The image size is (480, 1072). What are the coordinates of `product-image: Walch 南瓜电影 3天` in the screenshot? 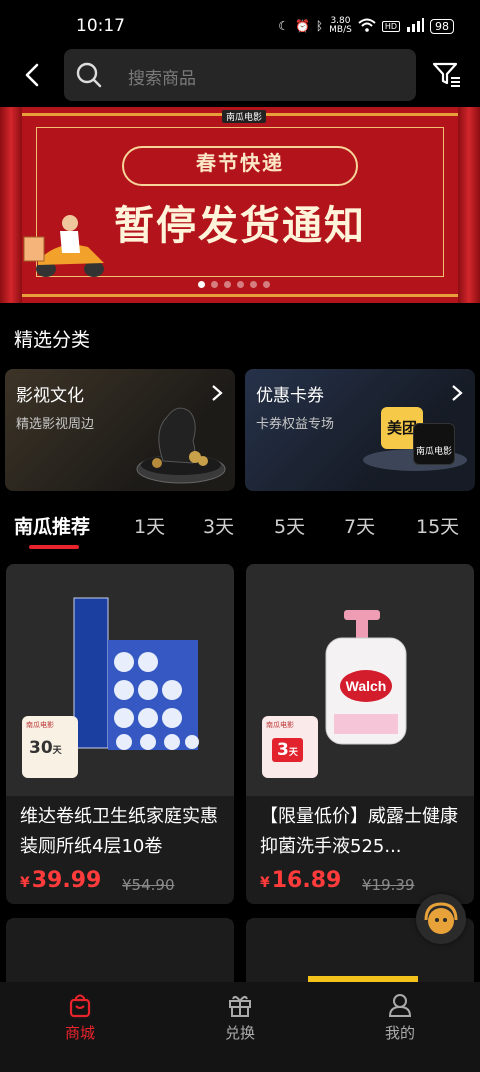 It's located at (360, 680).